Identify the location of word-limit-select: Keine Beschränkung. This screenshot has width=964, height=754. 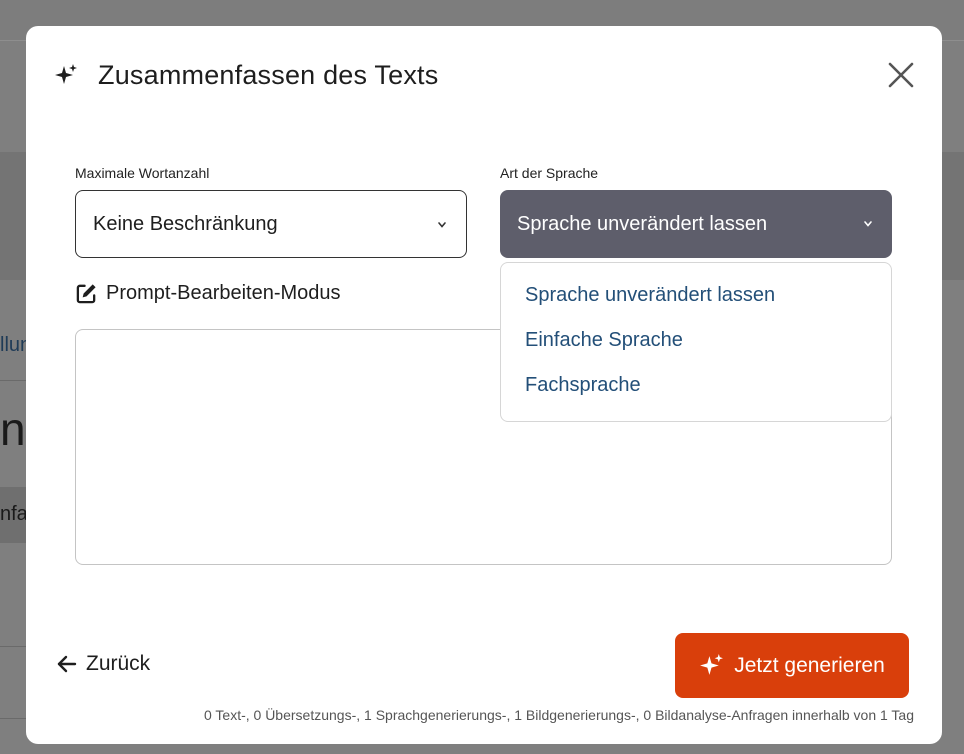
(271, 224).